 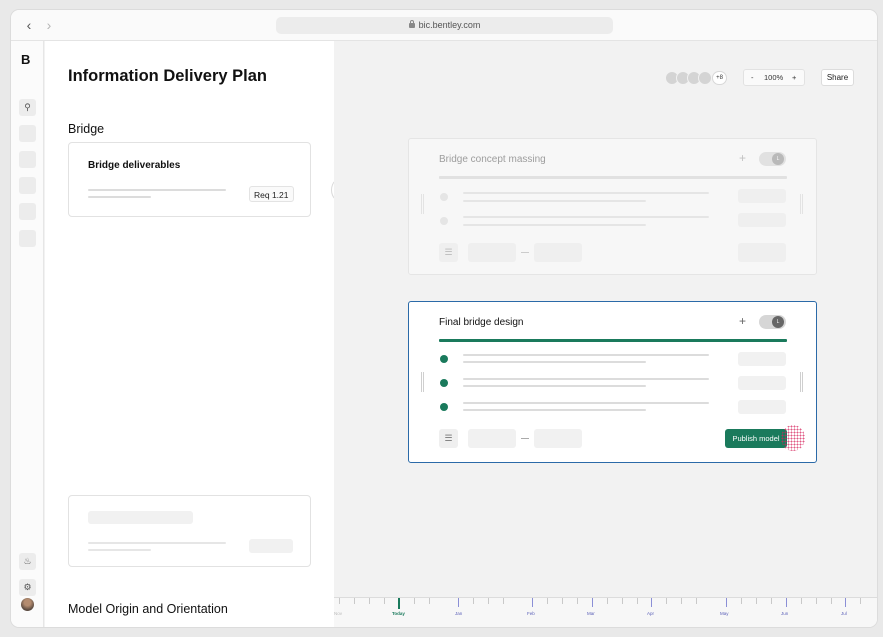 I want to click on timeline-label: Nov, so click(x=338, y=613).